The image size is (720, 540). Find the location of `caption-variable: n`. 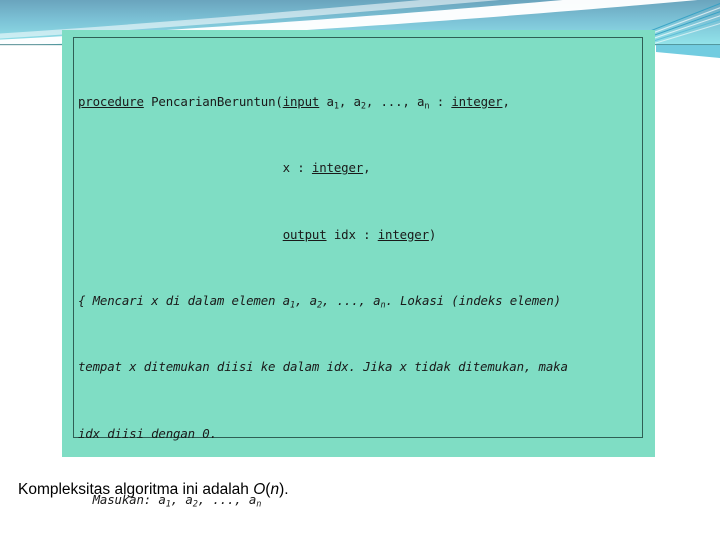

caption-variable: n is located at coordinates (275, 489).